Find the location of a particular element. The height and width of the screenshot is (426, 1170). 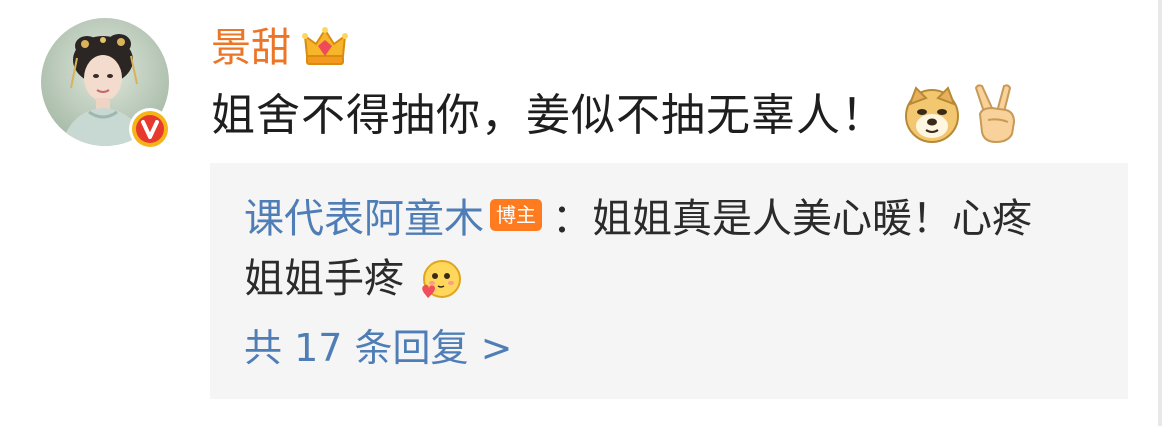

comment-text: 姐舍不得抽你，姜似不抽无辜人！ is located at coordinates (548, 115).